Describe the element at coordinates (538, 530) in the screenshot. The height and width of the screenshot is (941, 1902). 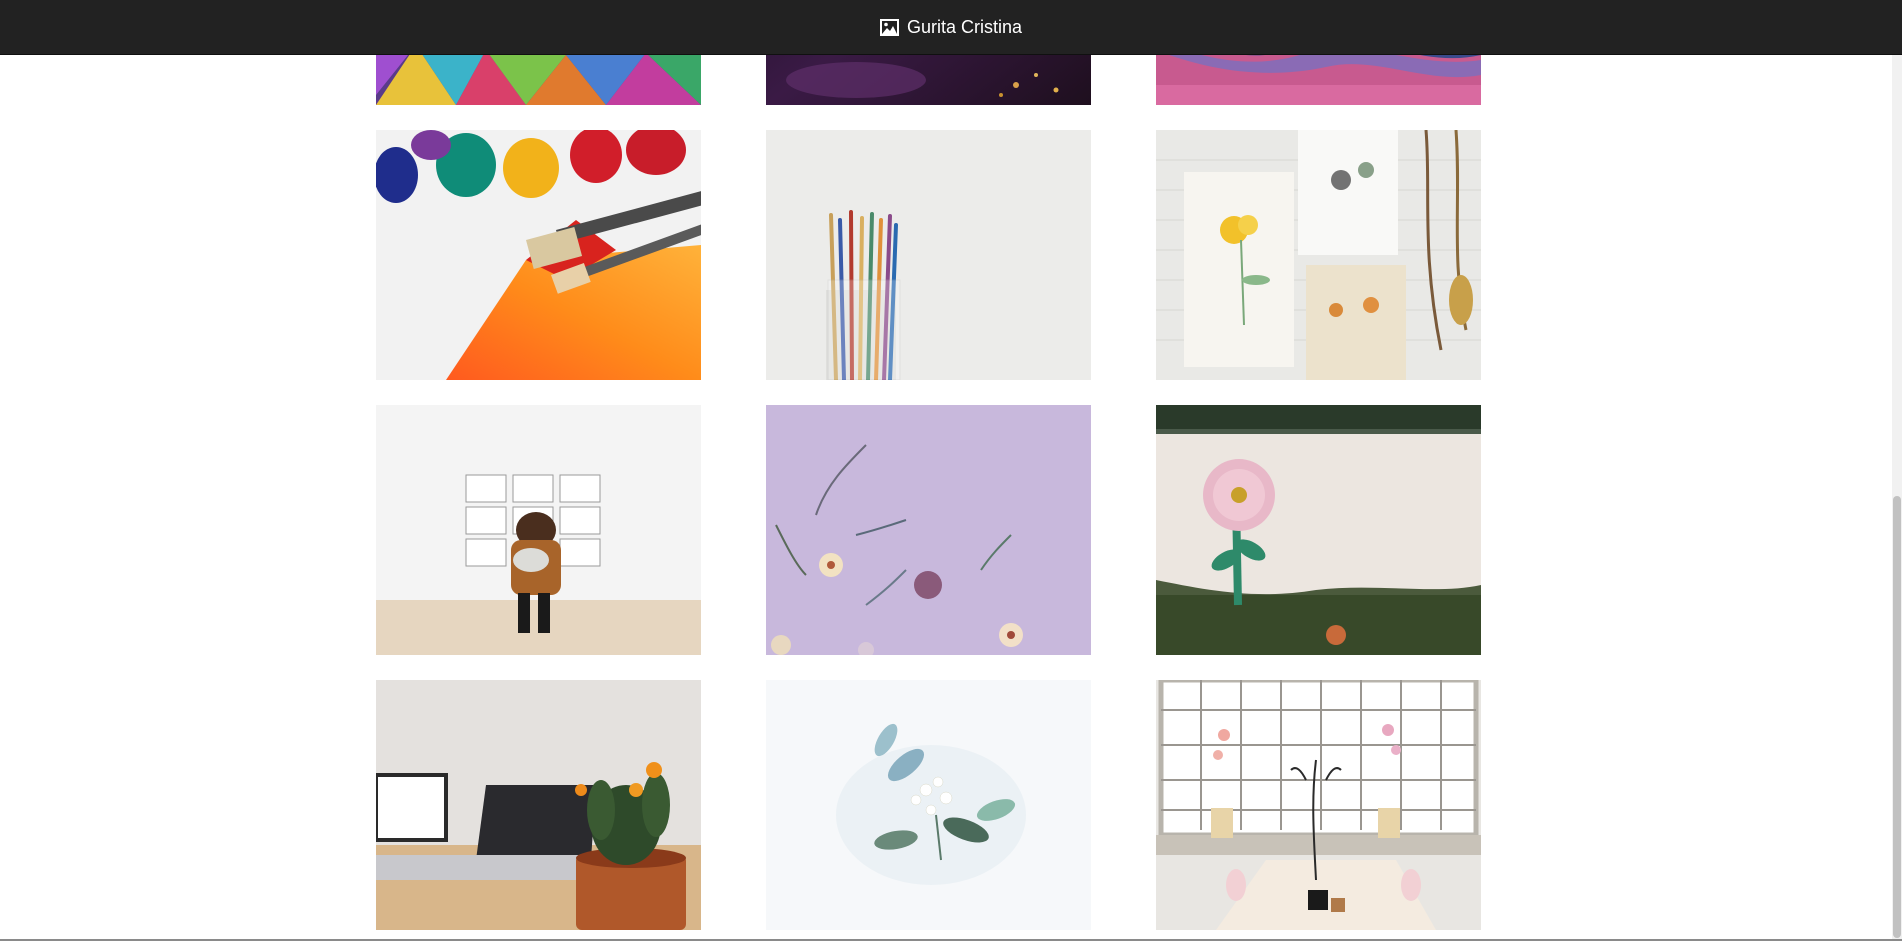
I see `woman-at-gallery-photo` at that location.